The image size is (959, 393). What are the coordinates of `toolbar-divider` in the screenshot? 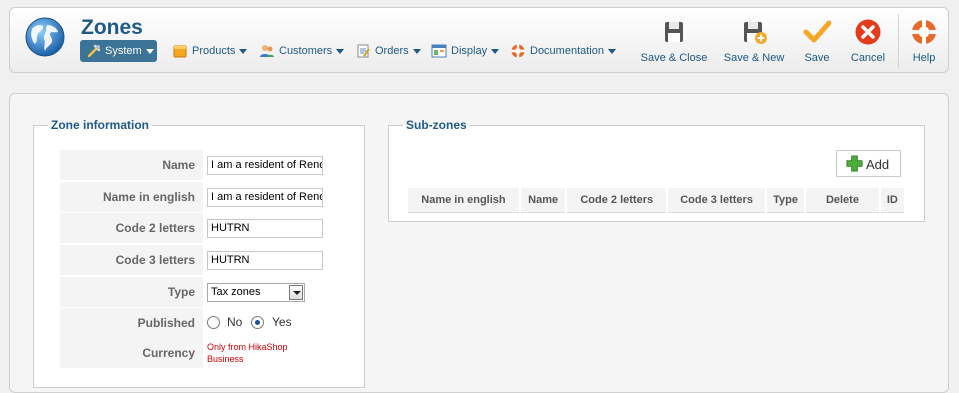 It's located at (898, 41).